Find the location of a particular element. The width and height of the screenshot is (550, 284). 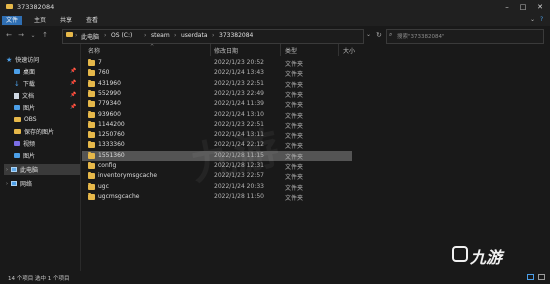

tab-file: 文件 is located at coordinates (12, 20).